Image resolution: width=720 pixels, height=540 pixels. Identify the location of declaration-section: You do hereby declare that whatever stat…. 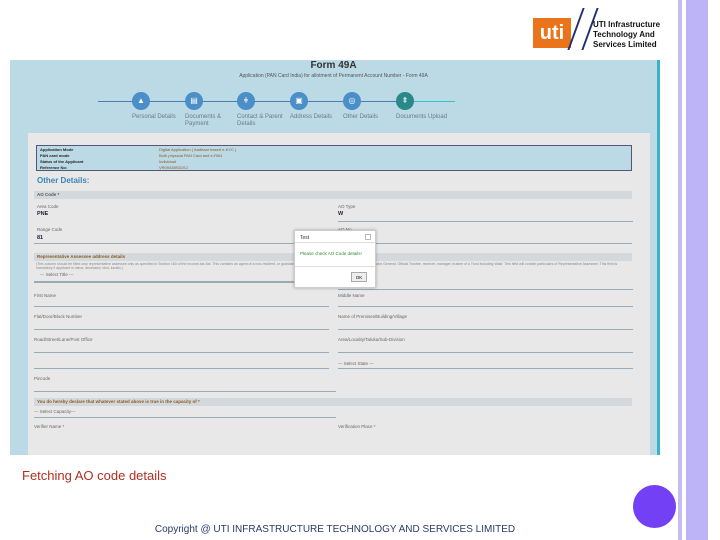
(333, 402).